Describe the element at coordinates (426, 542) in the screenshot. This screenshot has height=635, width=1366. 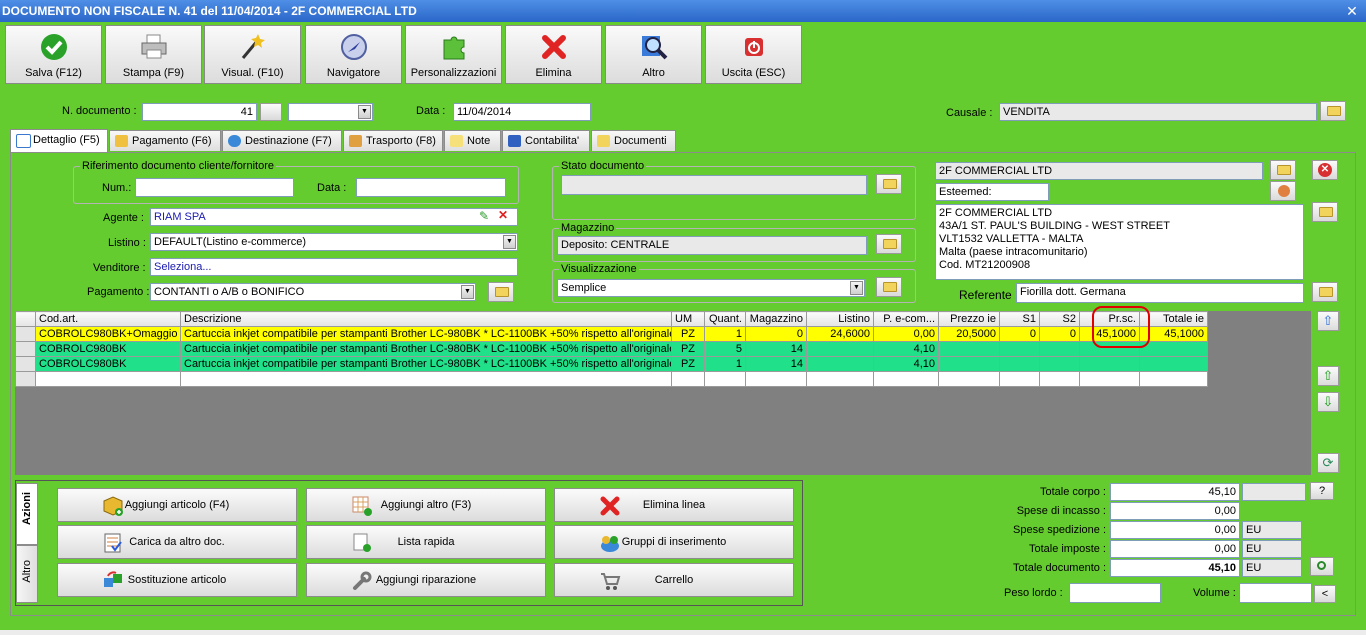
I see `action-button-5: Lista rapida` at that location.